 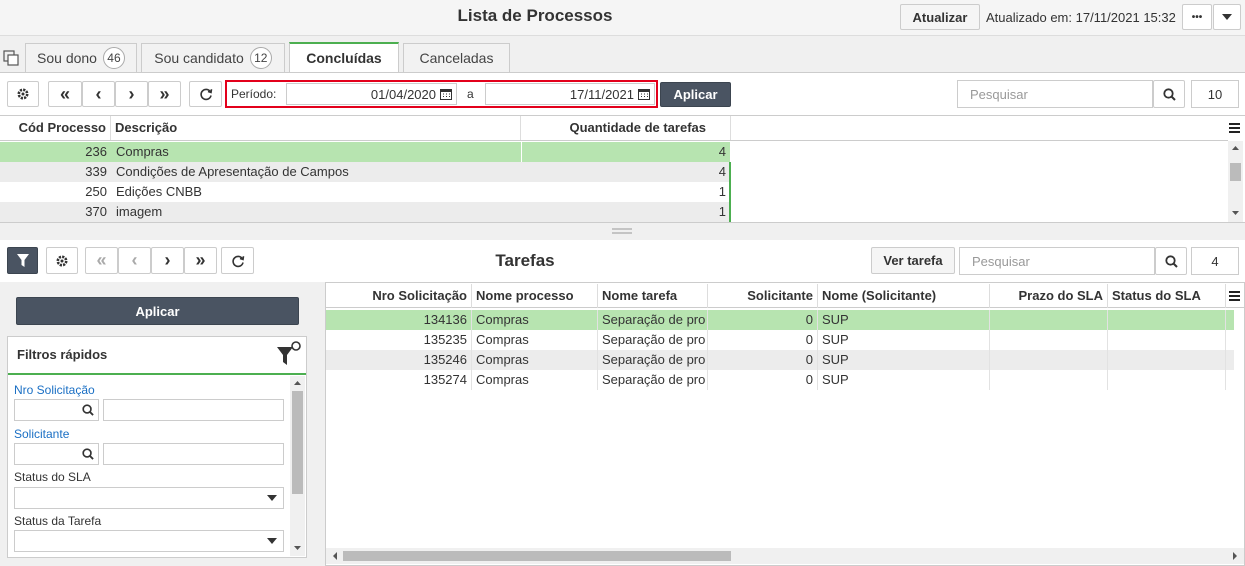 What do you see at coordinates (205, 94) in the screenshot?
I see `reload-button` at bounding box center [205, 94].